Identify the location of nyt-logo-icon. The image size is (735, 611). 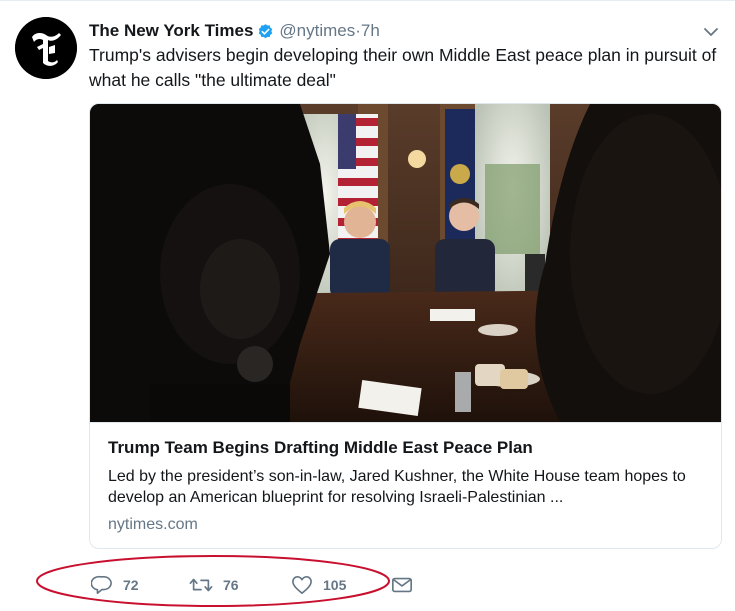
(46, 48).